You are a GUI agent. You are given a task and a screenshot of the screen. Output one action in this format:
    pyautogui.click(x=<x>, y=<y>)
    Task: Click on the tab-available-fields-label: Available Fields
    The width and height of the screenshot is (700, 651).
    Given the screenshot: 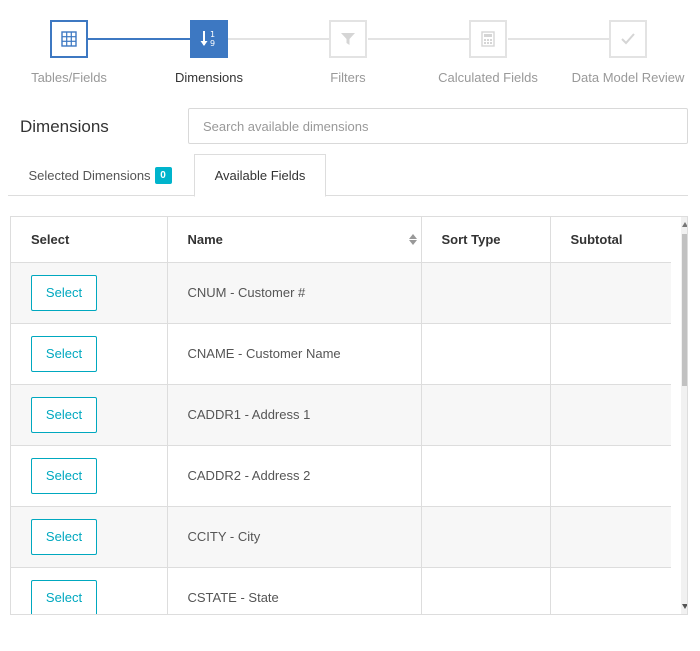 What is the action you would take?
    pyautogui.click(x=260, y=175)
    